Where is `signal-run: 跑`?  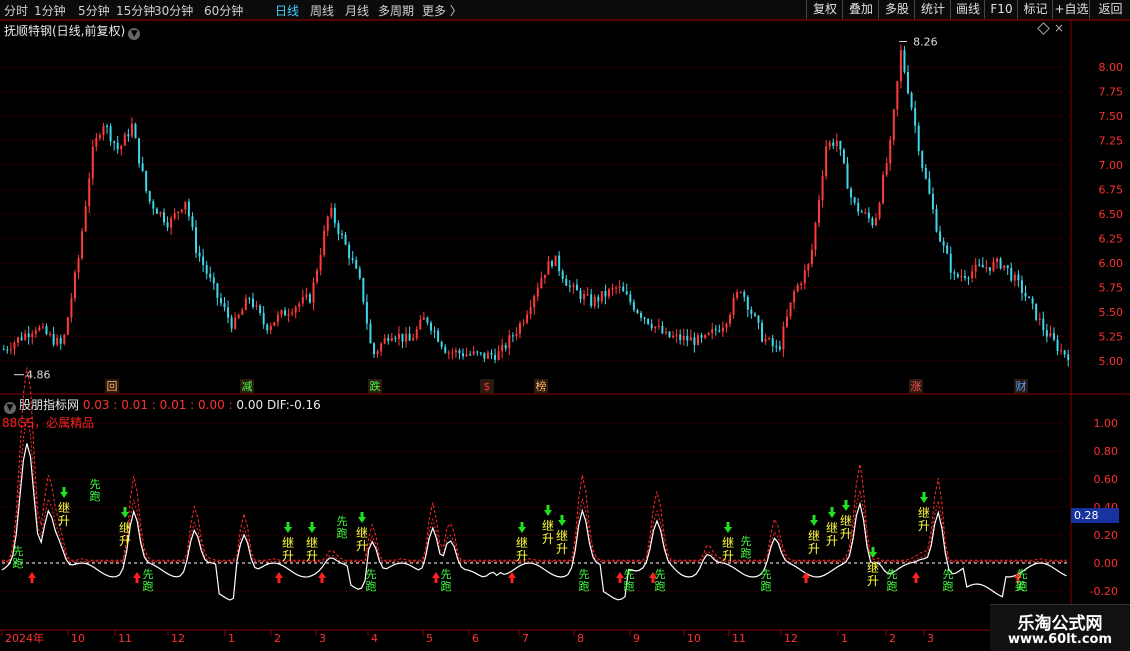 signal-run: 跑 is located at coordinates (629, 586).